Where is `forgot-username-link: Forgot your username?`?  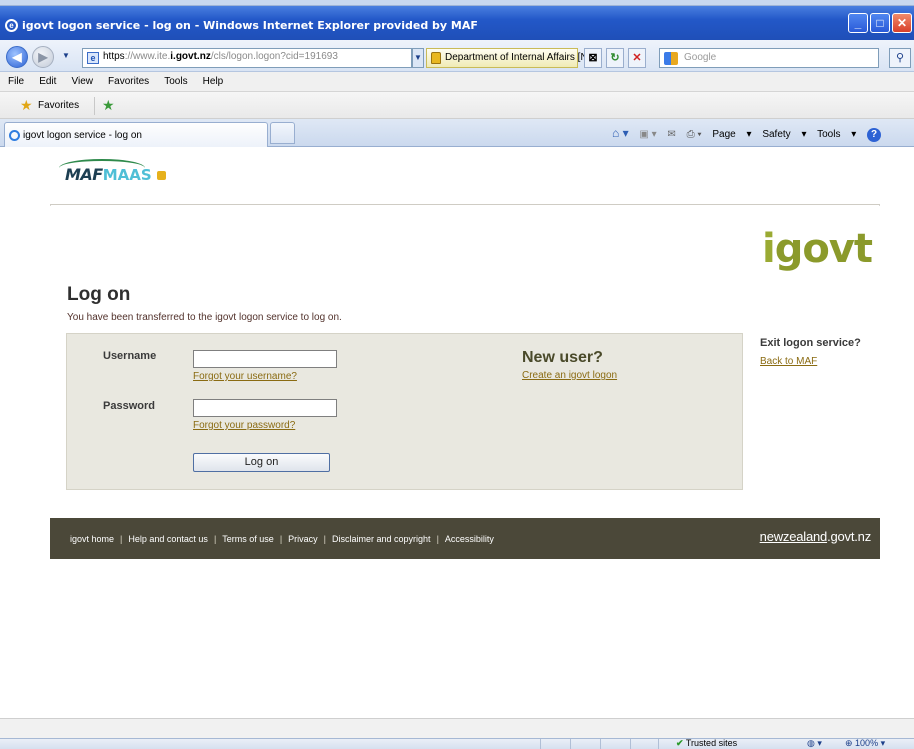
forgot-username-link: Forgot your username? is located at coordinates (245, 376).